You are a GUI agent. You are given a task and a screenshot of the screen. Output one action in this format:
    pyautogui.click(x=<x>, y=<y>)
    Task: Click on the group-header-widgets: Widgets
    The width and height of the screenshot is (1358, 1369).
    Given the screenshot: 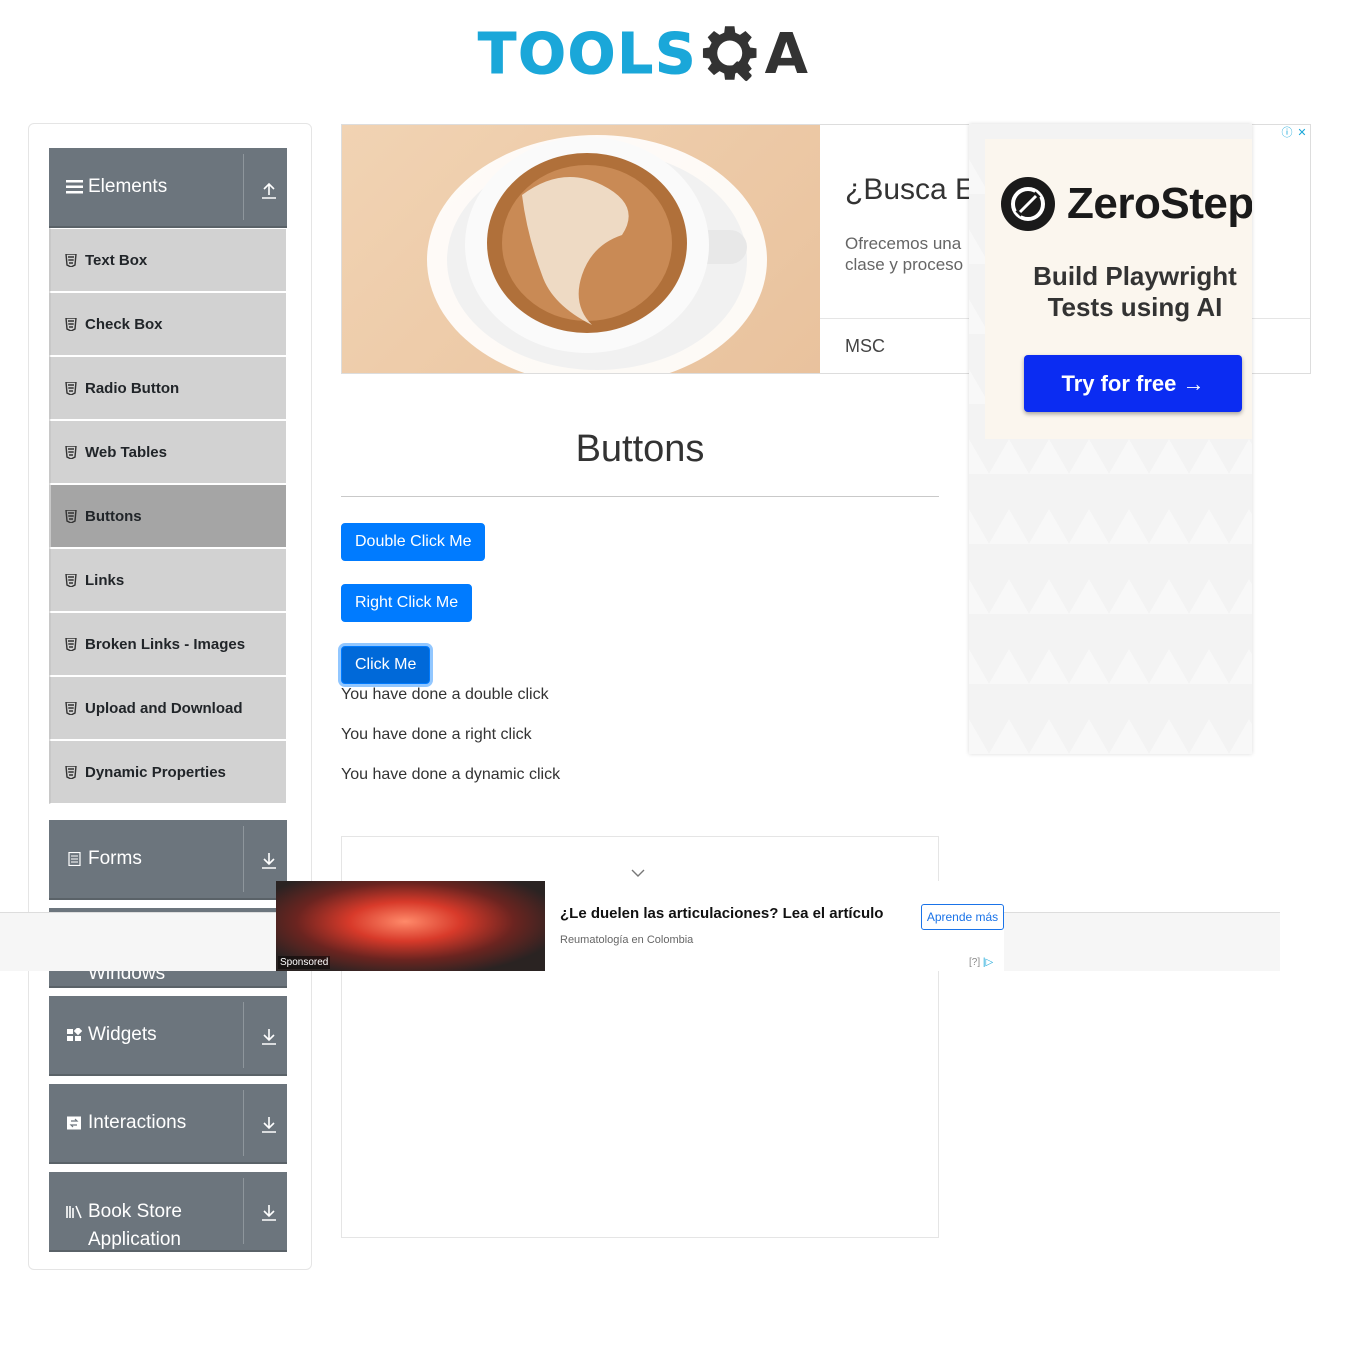 What is the action you would take?
    pyautogui.click(x=168, y=1036)
    